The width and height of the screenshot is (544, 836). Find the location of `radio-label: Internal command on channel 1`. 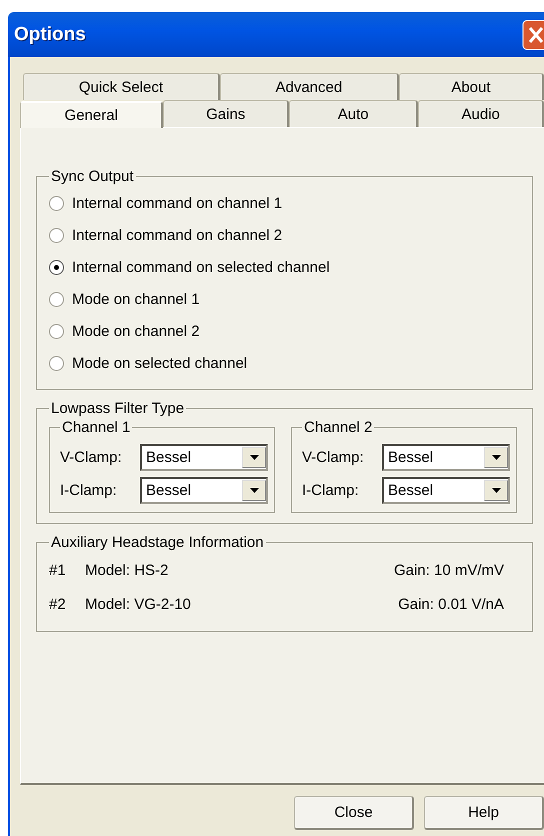

radio-label: Internal command on channel 1 is located at coordinates (177, 203).